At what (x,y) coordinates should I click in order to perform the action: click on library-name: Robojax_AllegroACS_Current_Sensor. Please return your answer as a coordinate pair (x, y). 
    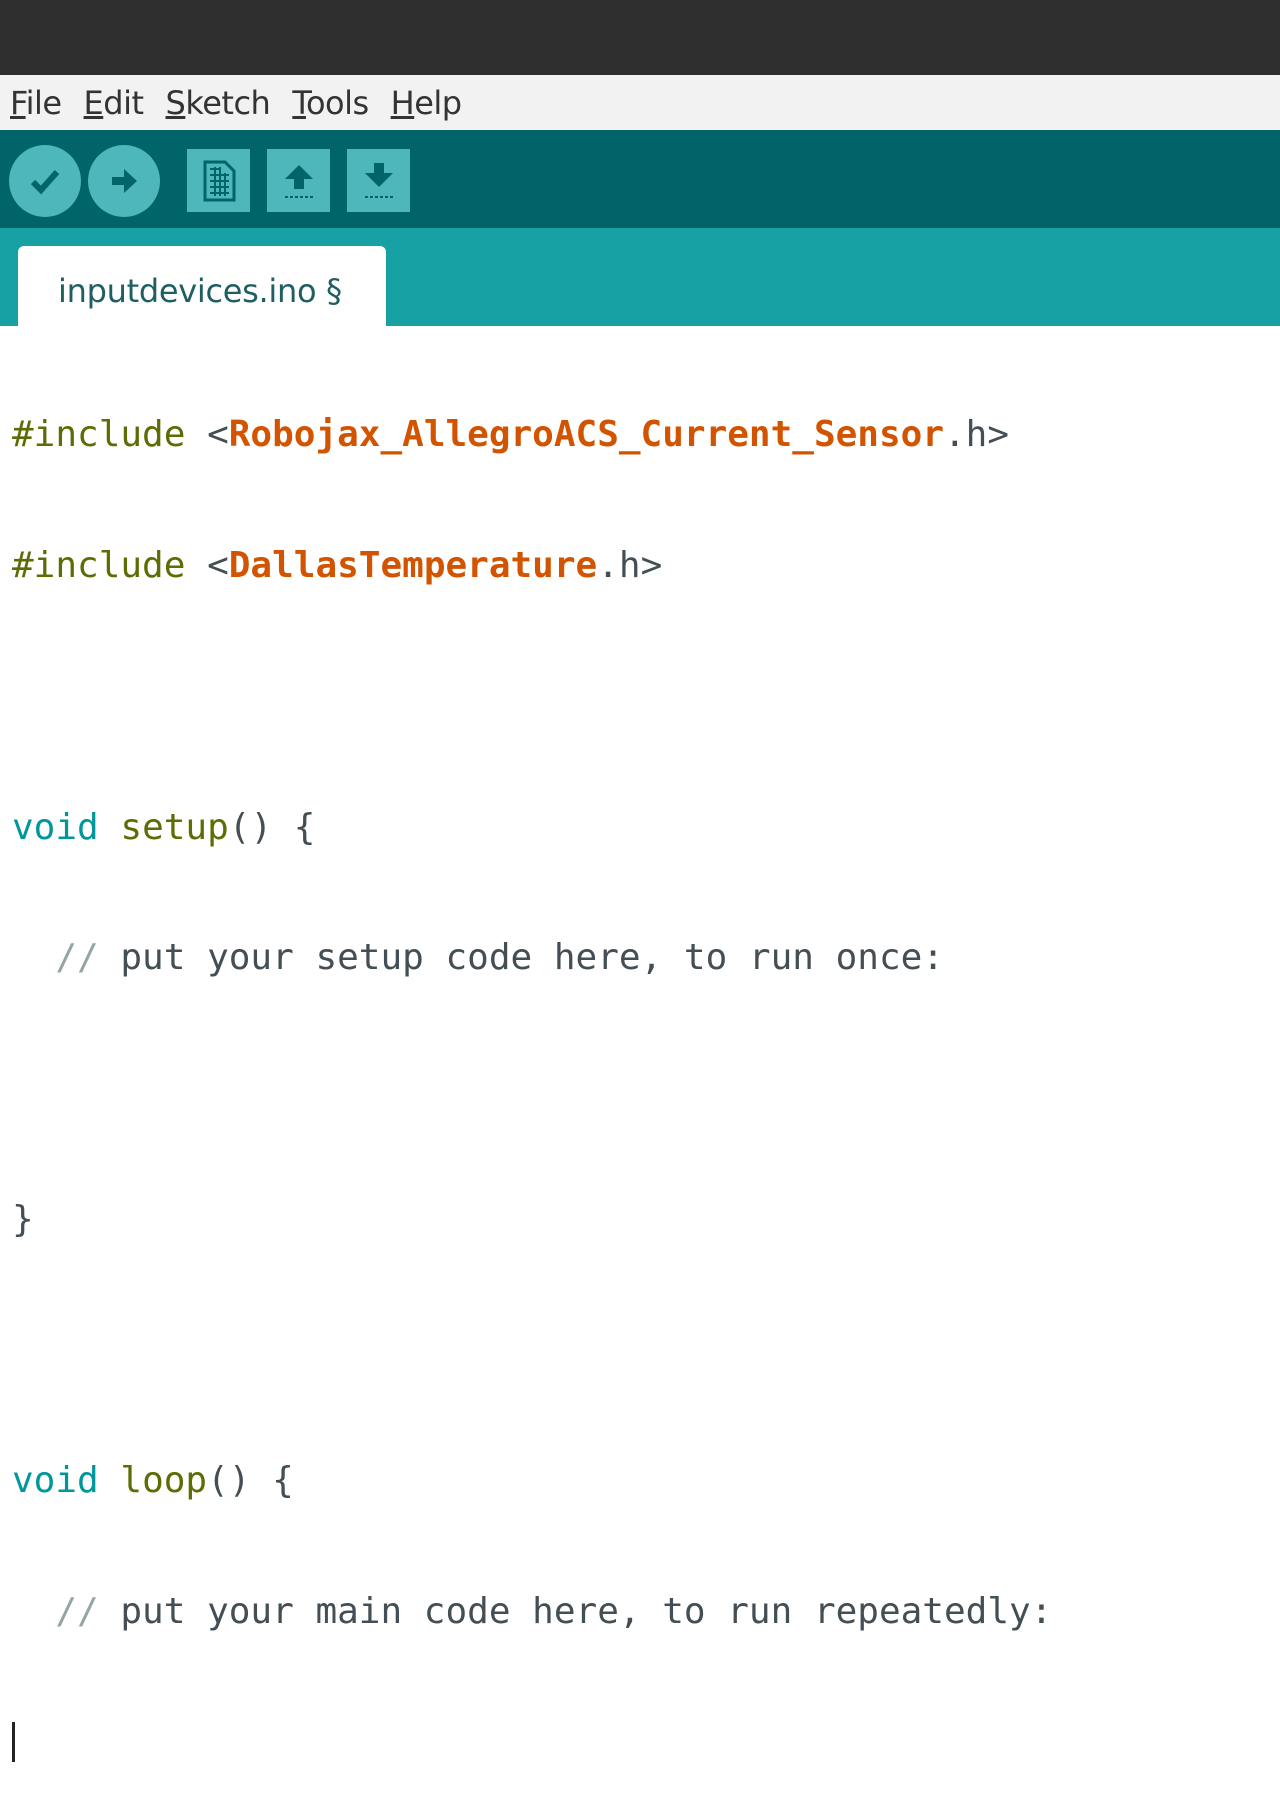
    Looking at the image, I should click on (586, 435).